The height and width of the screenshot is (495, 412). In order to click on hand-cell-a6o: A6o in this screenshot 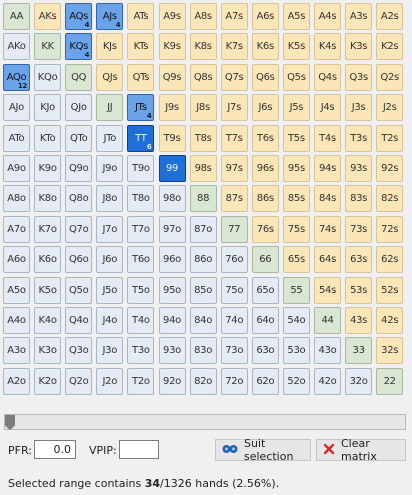, I will do `click(16, 260)`.